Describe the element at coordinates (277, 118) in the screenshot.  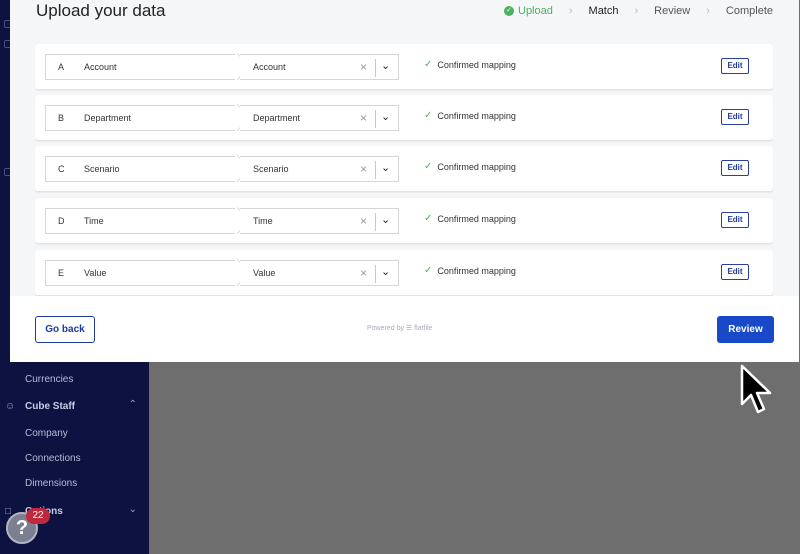
I see `target-value: Department` at that location.